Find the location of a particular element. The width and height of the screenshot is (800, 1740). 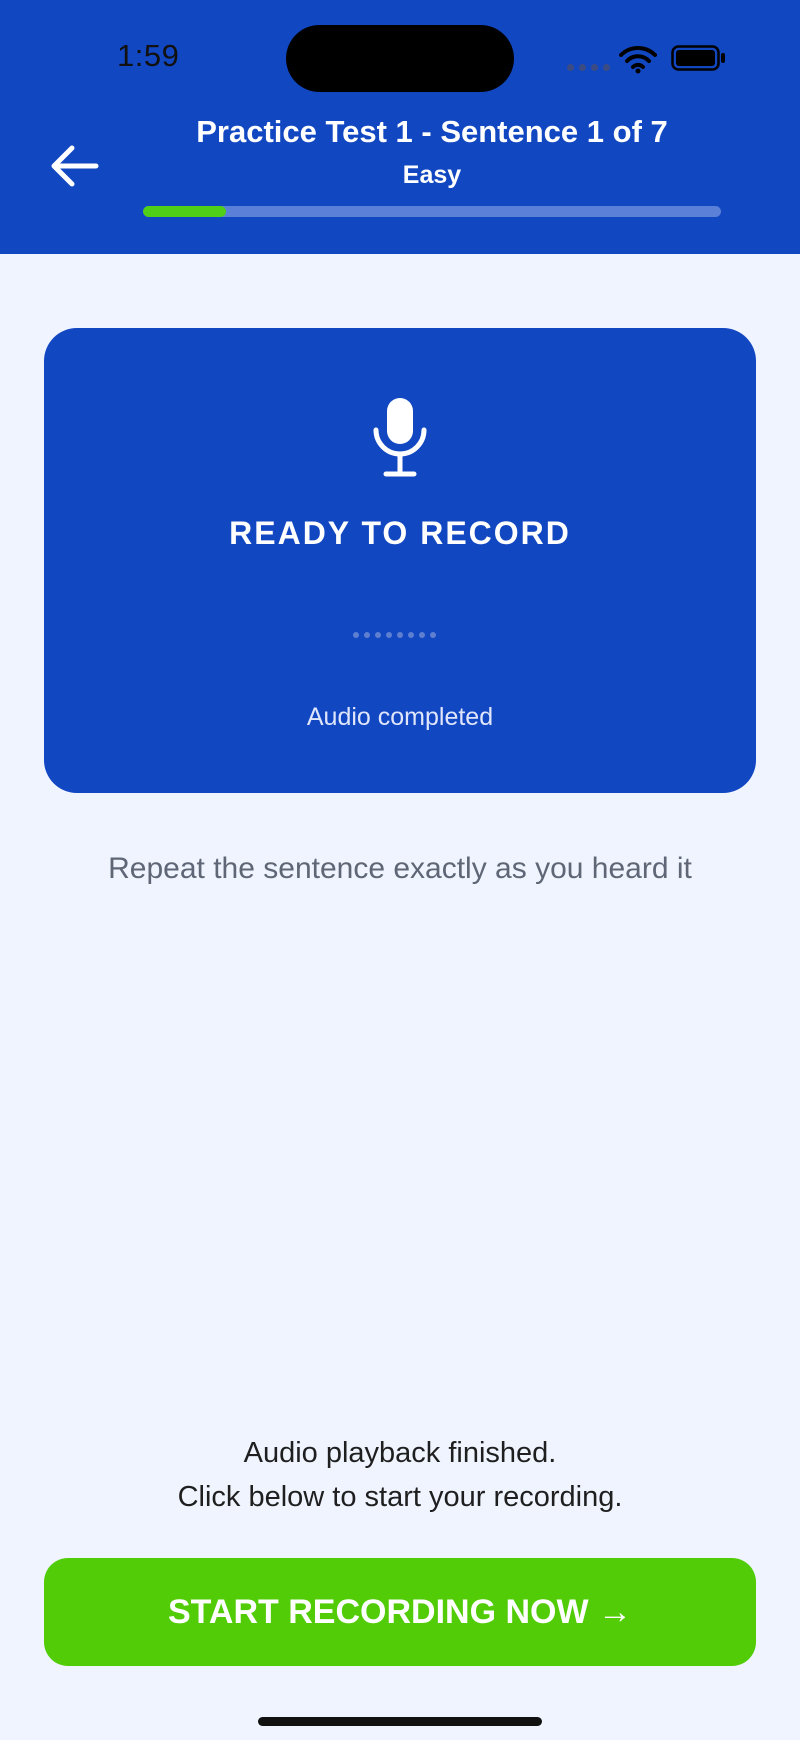

cellular-signal-icon is located at coordinates (588, 67).